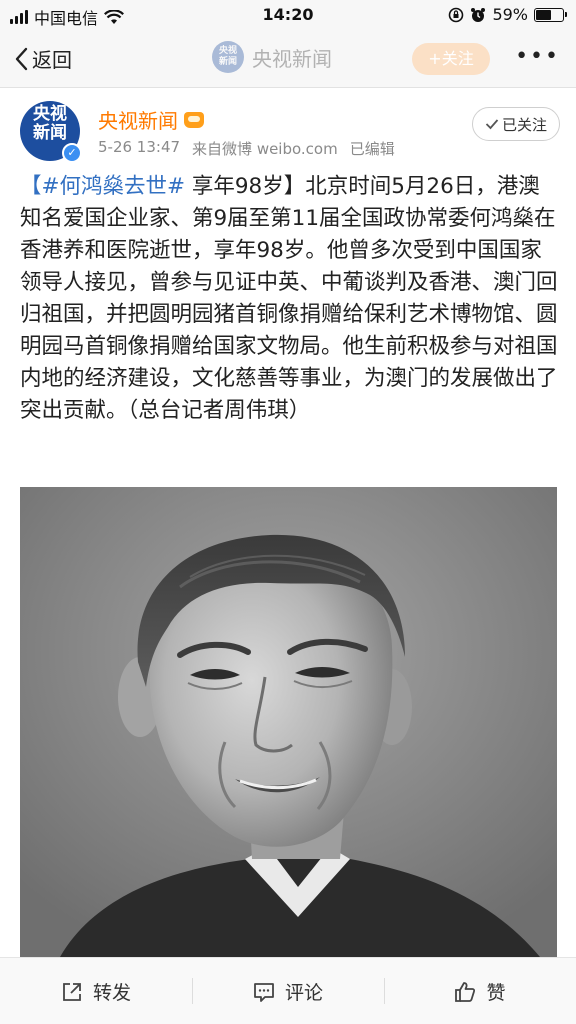 Image resolution: width=576 pixels, height=1024 pixels. What do you see at coordinates (524, 124) in the screenshot?
I see `followed-label: 已关注` at bounding box center [524, 124].